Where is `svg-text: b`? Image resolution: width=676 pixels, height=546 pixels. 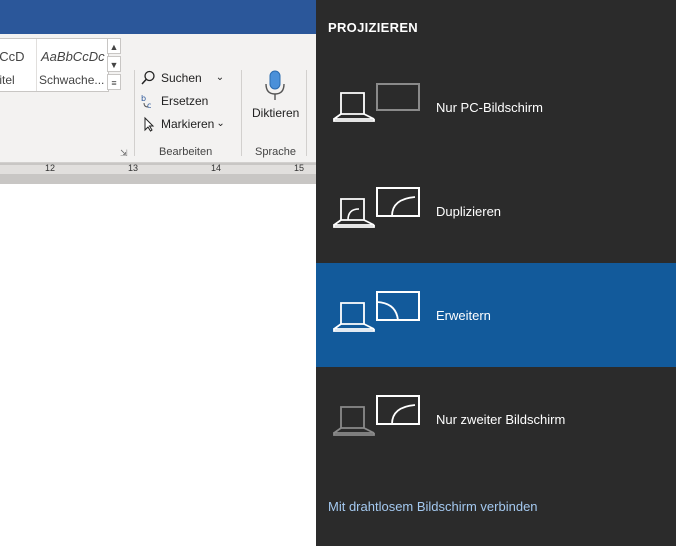
svg-text: b is located at coordinates (143, 98).